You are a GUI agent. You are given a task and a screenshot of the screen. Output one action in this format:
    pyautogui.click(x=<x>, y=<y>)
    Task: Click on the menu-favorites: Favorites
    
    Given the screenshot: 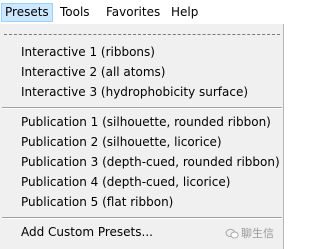 What is the action you would take?
    pyautogui.click(x=133, y=12)
    